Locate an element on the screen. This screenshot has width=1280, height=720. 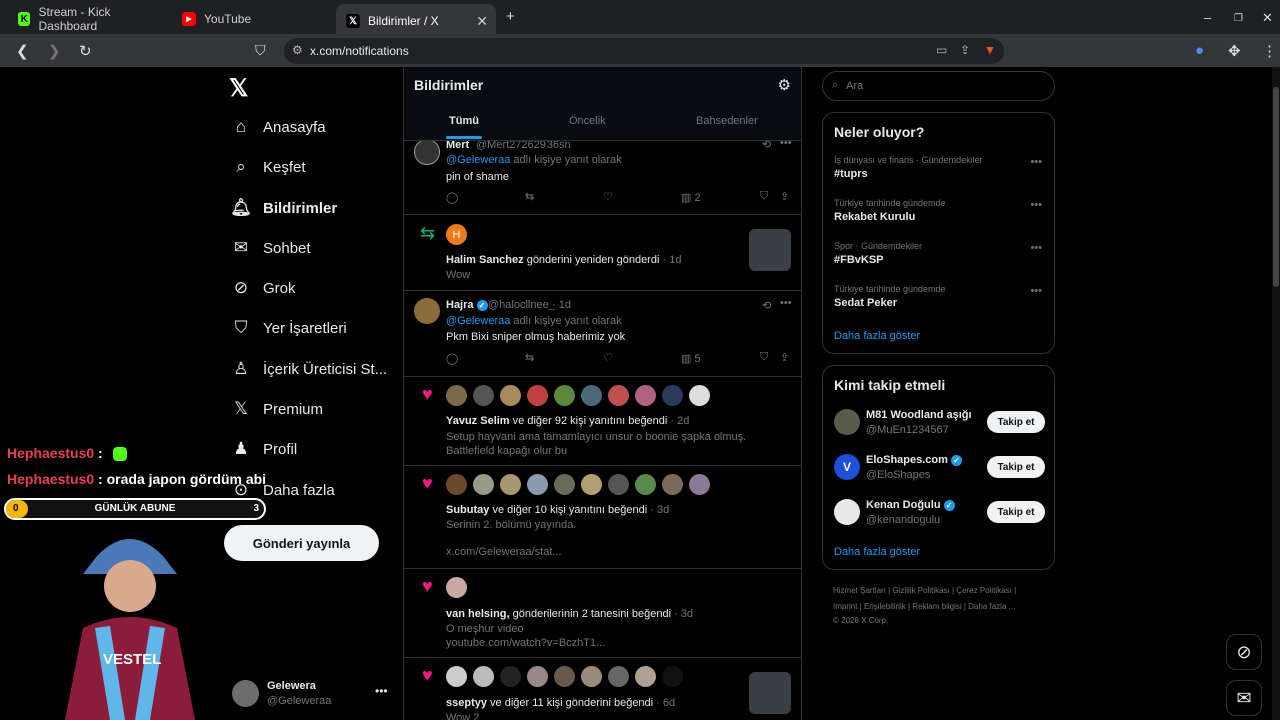
avatar: V is located at coordinates (847, 467).